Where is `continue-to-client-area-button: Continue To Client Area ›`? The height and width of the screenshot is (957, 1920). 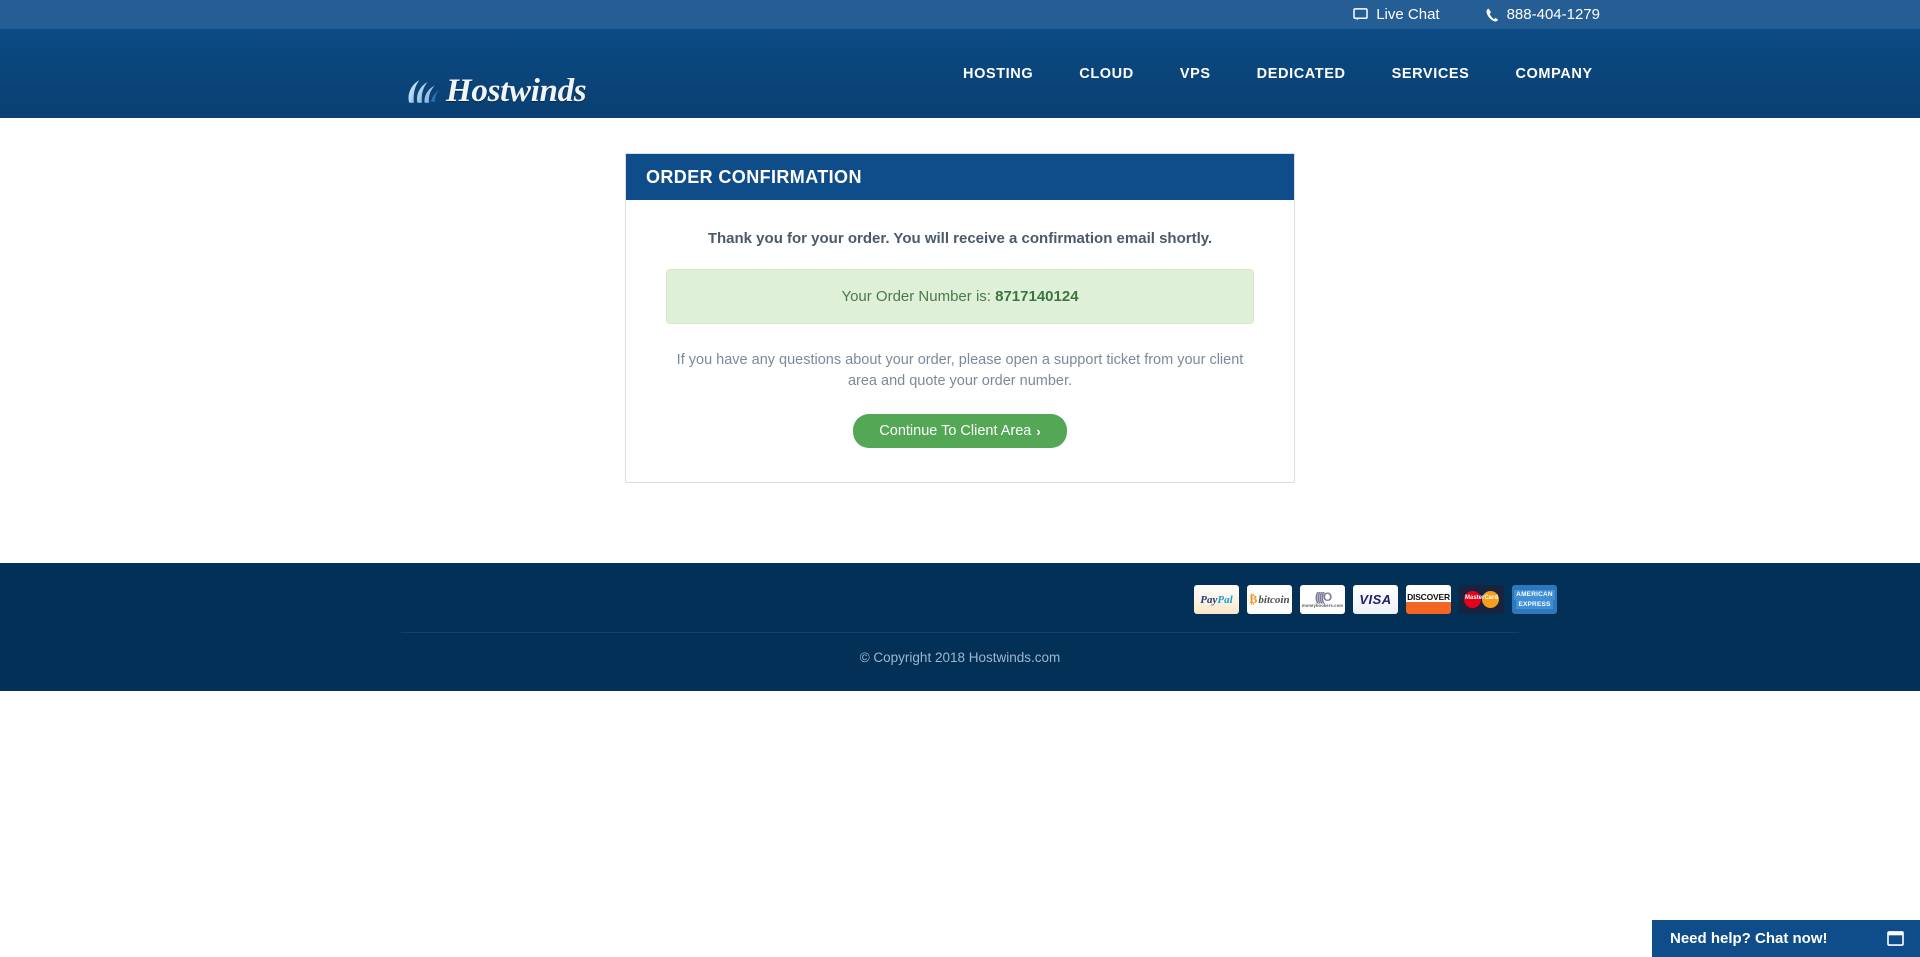 continue-to-client-area-button: Continue To Client Area › is located at coordinates (960, 431).